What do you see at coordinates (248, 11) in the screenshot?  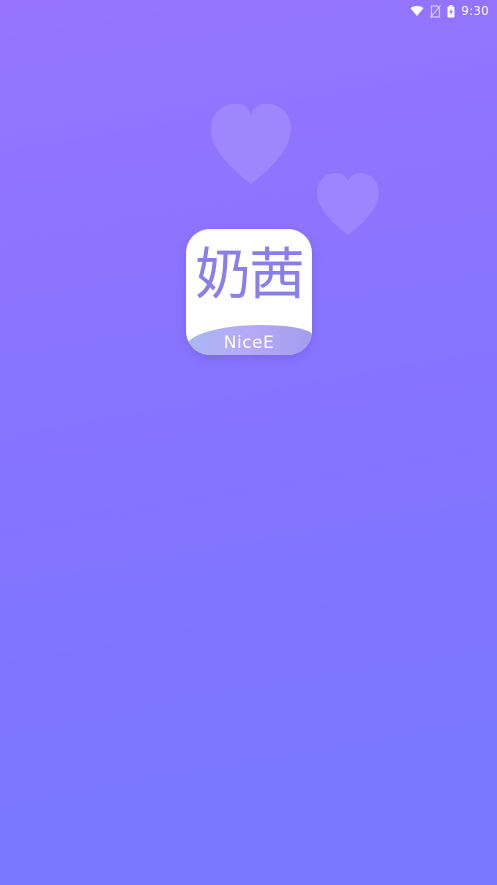 I see `status-bar: 9:30` at bounding box center [248, 11].